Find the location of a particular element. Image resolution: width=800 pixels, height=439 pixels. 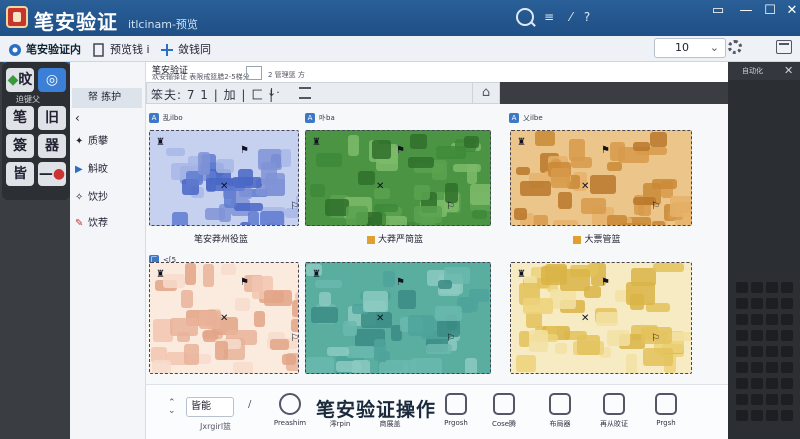

sort-arrow-icon: ↓· is located at coordinates (273, 92).